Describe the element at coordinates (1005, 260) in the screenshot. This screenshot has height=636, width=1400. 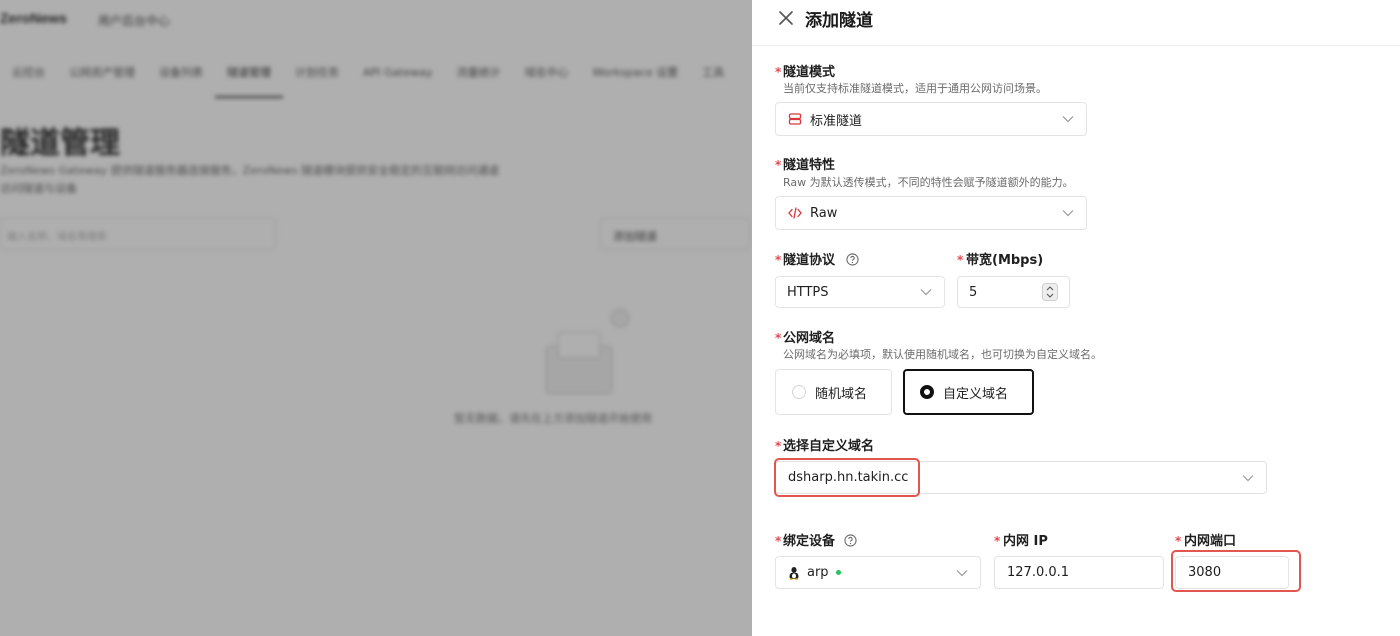
I see `bandwidth-label: 带宽(Mbps)` at that location.